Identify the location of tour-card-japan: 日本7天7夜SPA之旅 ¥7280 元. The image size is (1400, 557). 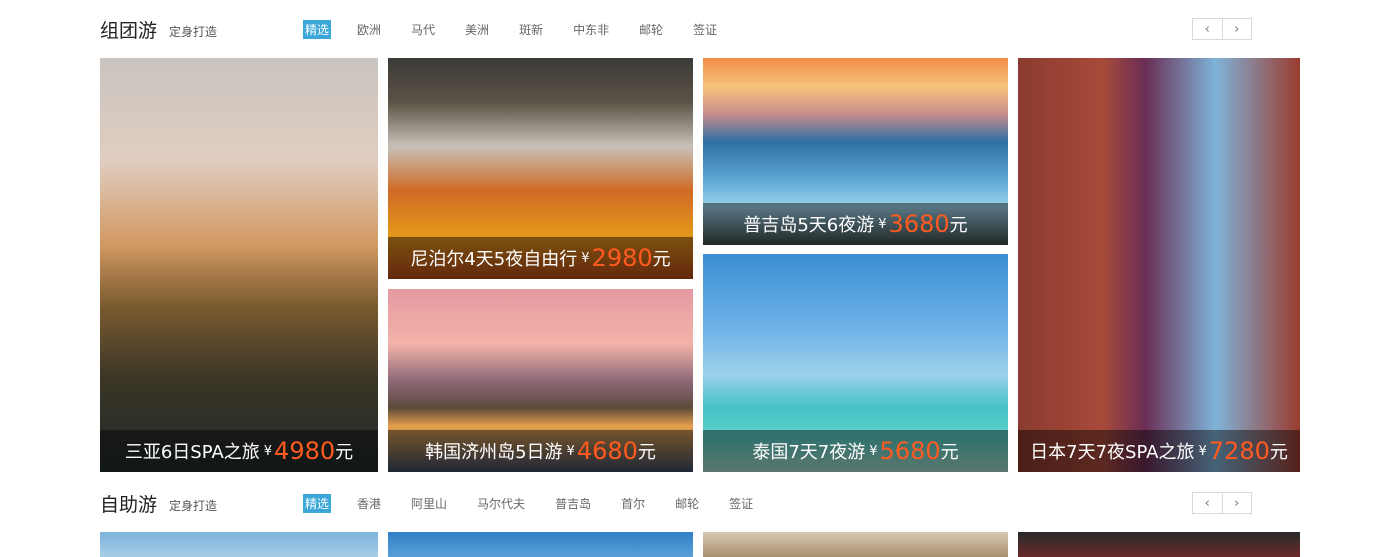
(1159, 265).